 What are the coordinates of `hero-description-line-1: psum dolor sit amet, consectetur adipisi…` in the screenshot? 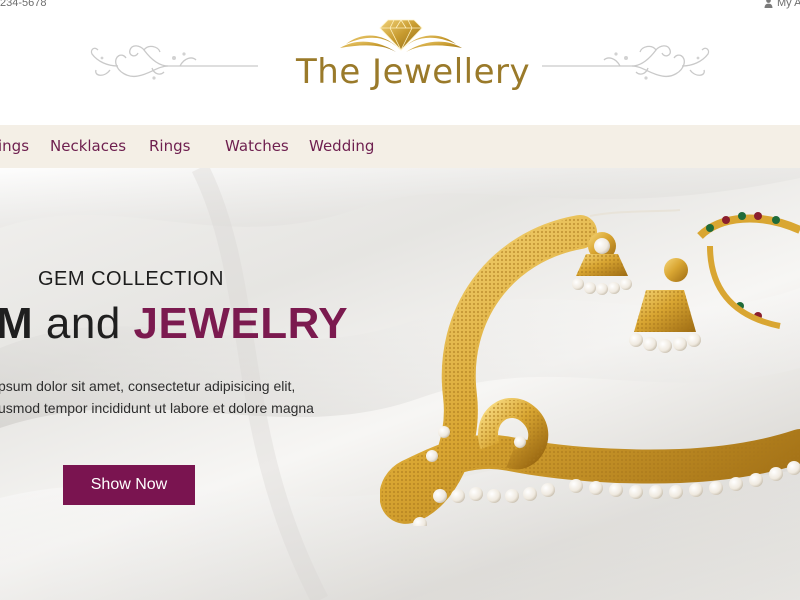 It's located at (148, 386).